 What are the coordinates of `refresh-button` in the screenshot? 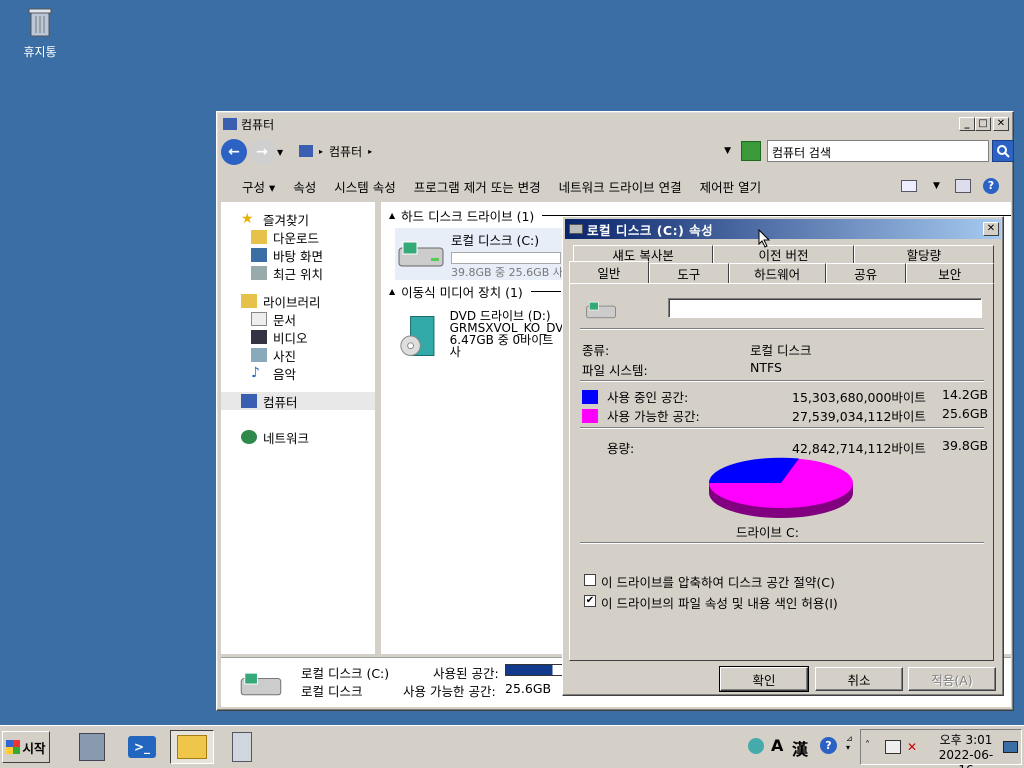 It's located at (751, 151).